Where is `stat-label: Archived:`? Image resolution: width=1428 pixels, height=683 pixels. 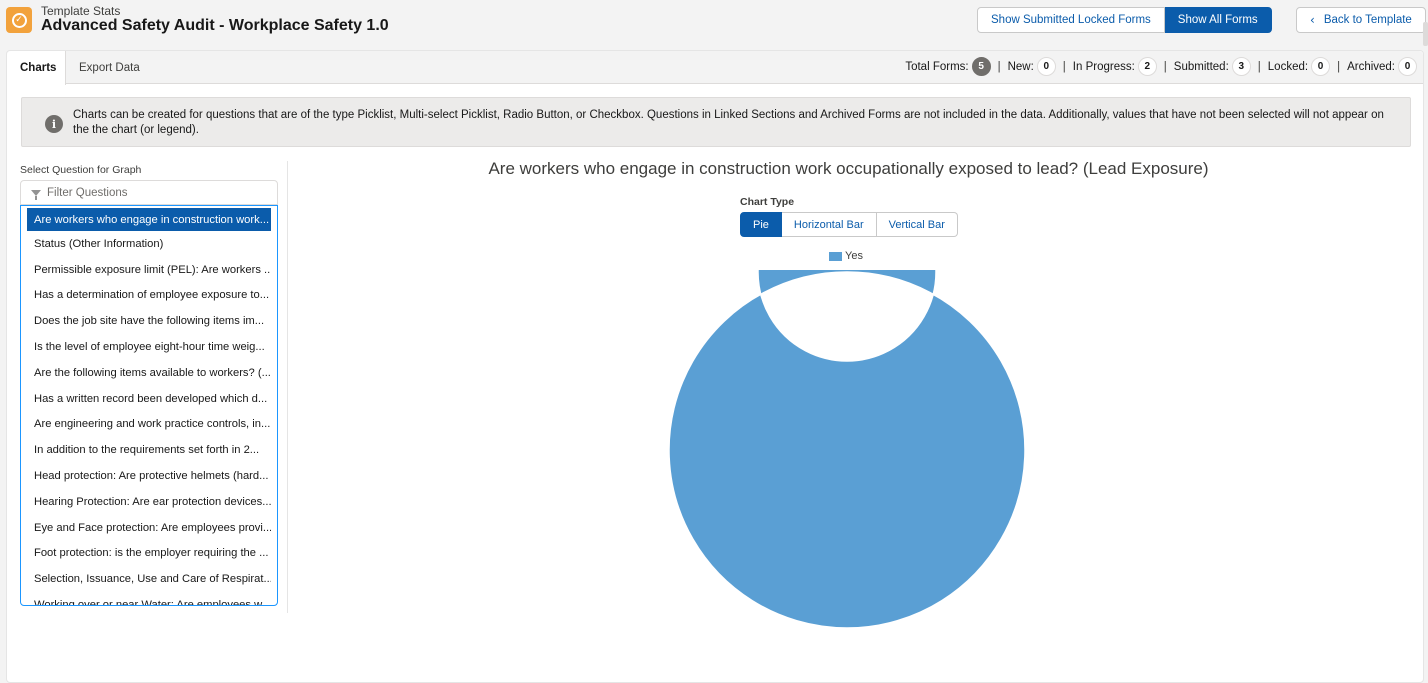 stat-label: Archived: is located at coordinates (1371, 66).